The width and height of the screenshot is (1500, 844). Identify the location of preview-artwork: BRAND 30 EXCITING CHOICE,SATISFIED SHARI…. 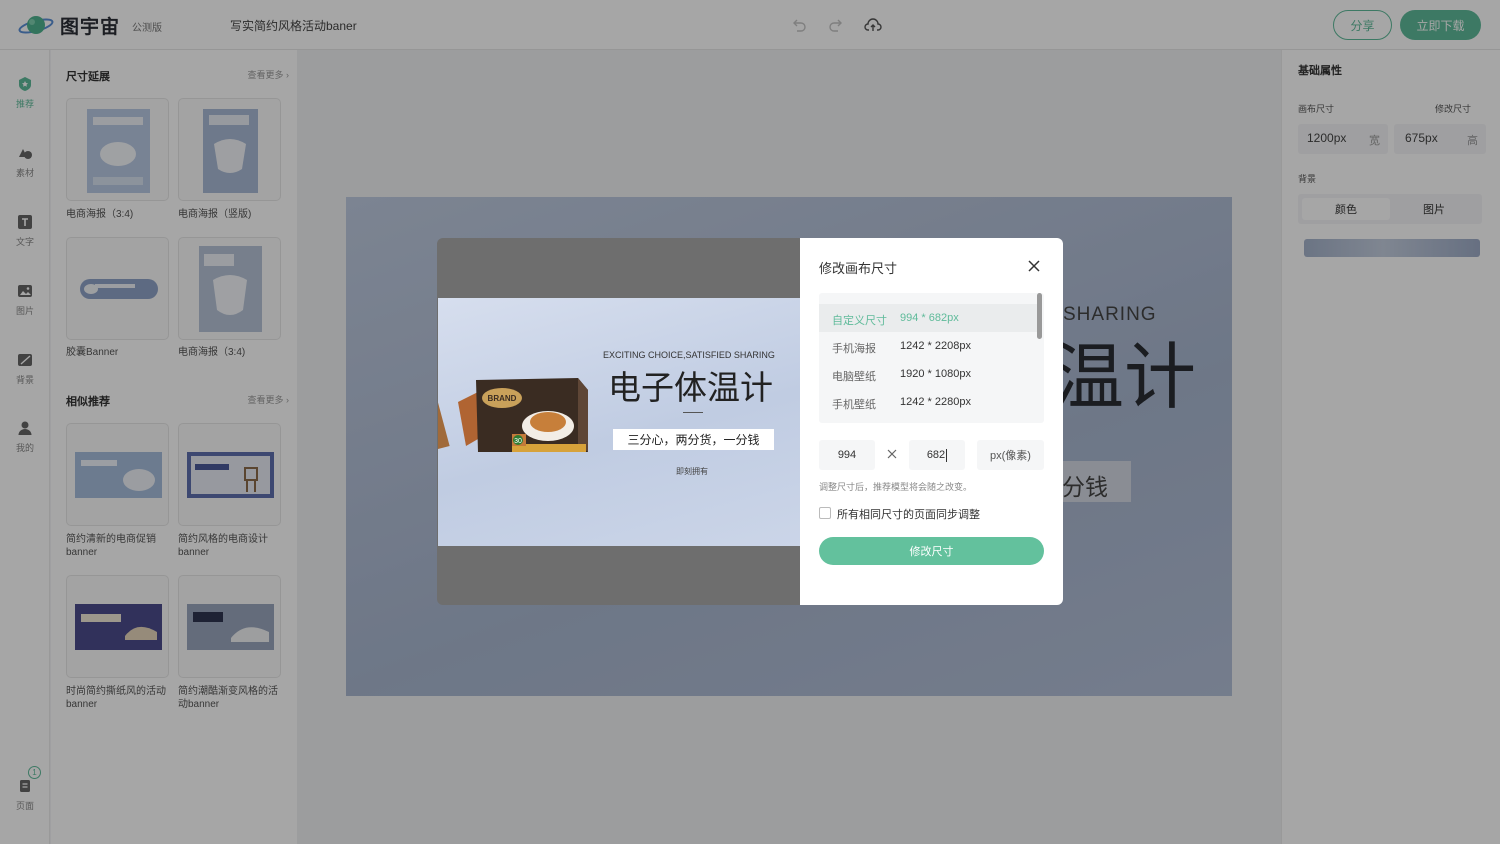
(619, 422).